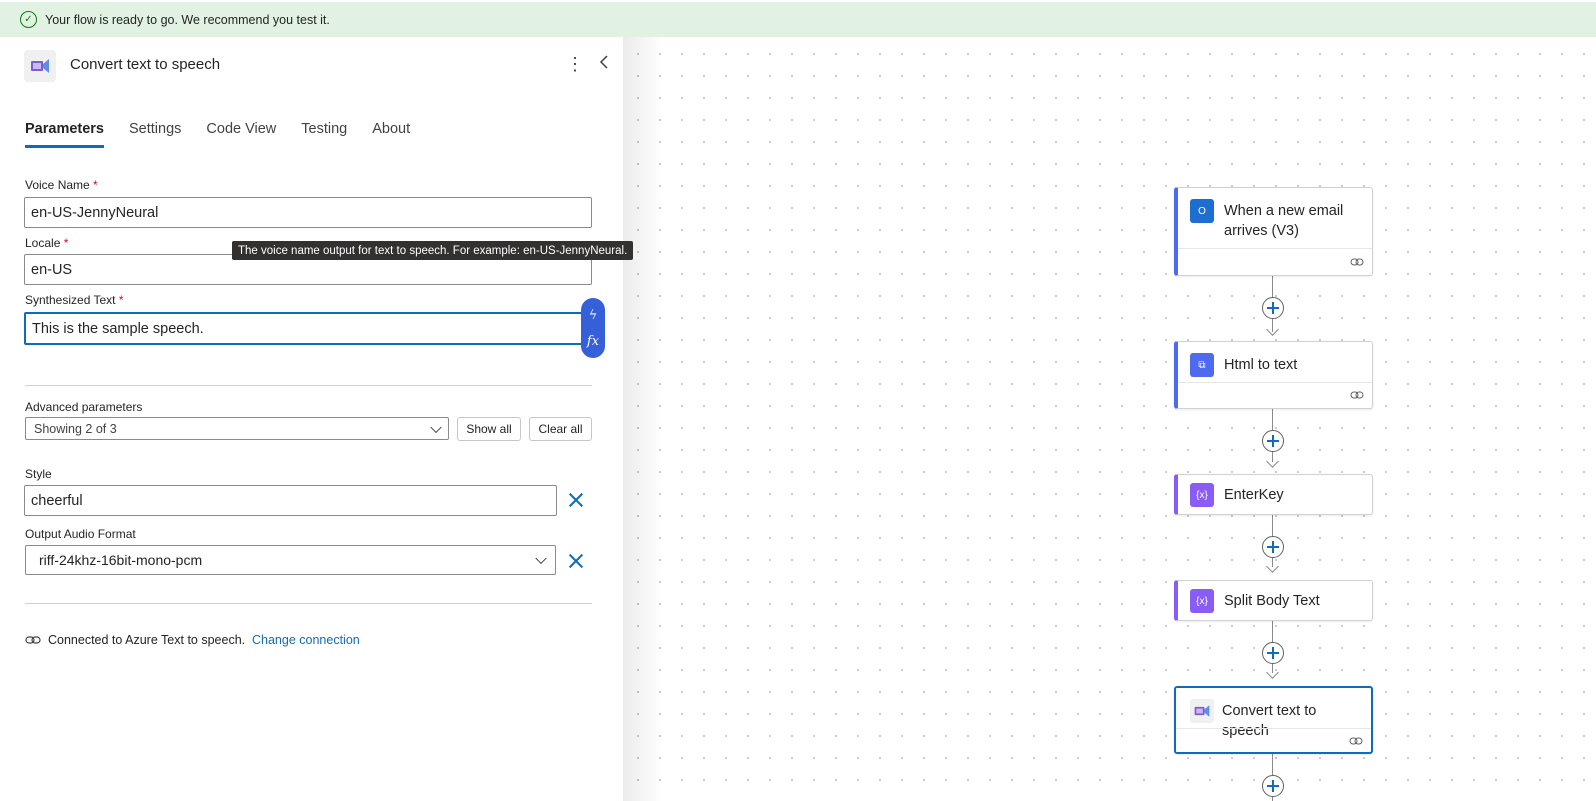  What do you see at coordinates (306, 640) in the screenshot?
I see `change-connection-link: Change connection` at bounding box center [306, 640].